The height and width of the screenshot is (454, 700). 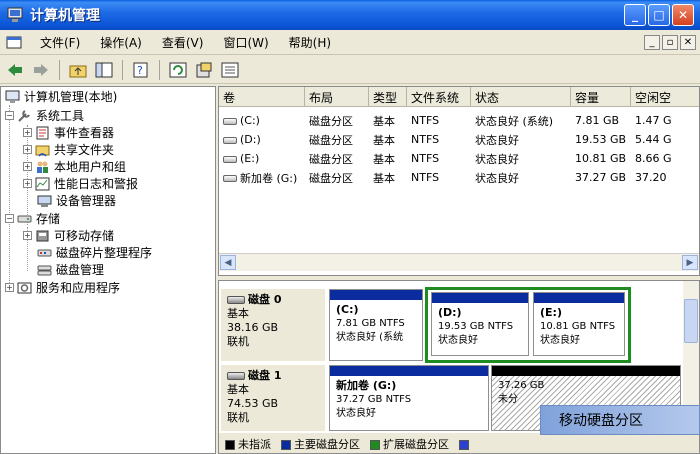 I want to click on title-bar: 计算机管理 _ □ ✕, so click(x=350, y=15).